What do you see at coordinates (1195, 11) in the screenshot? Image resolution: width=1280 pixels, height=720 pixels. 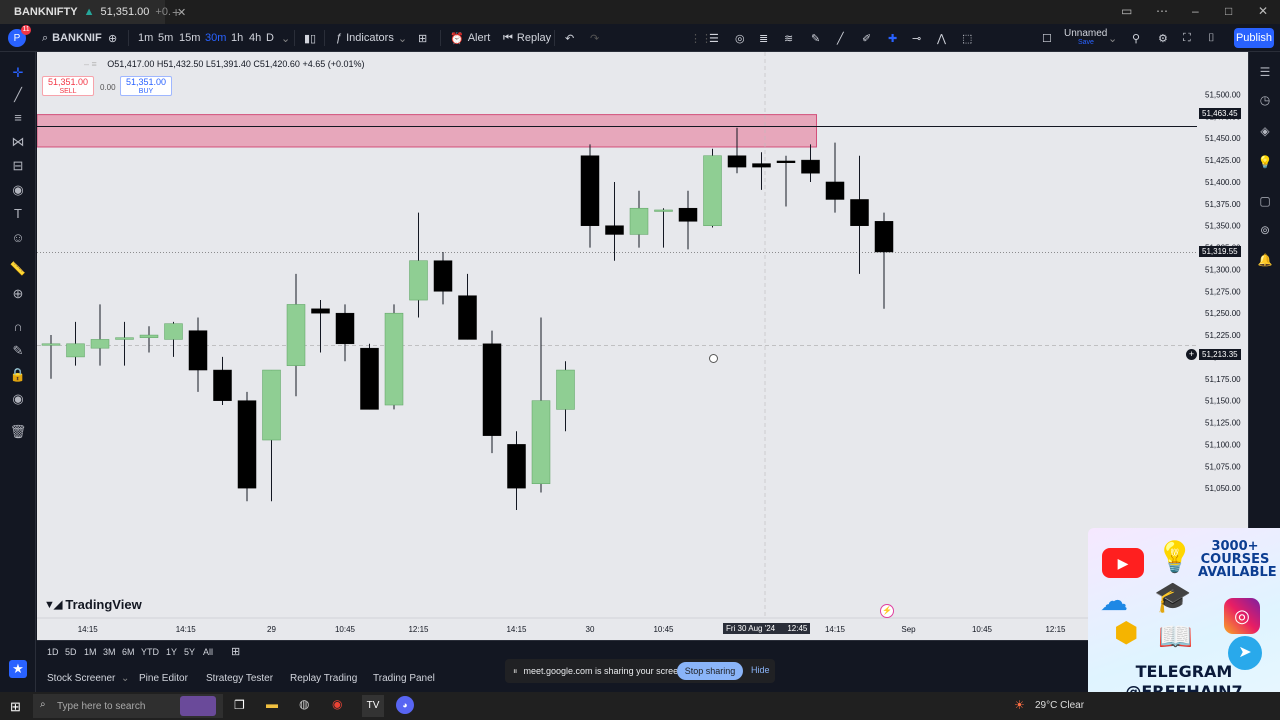 I see `minimize-icon: –` at bounding box center [1195, 11].